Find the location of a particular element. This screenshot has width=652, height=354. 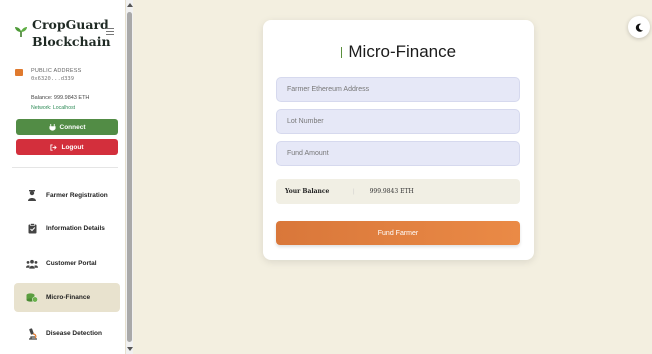

sidebar-item-label: Farmer Registration is located at coordinates (77, 195).